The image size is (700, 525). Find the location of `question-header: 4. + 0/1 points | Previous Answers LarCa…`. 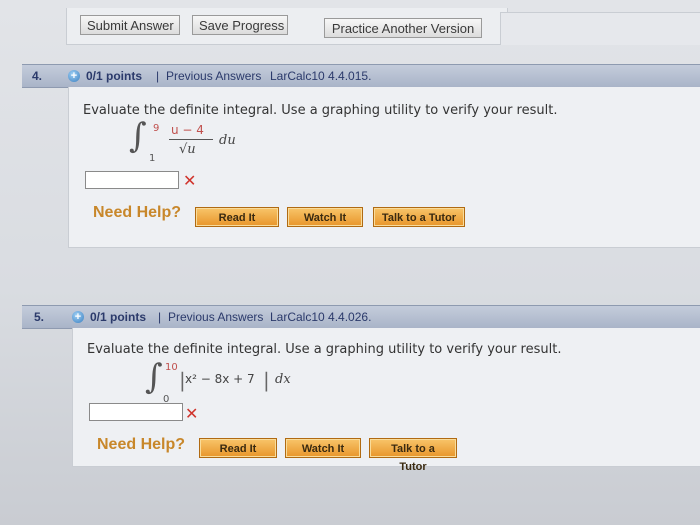

question-header: 4. + 0/1 points | Previous Answers LarCa… is located at coordinates (361, 76).